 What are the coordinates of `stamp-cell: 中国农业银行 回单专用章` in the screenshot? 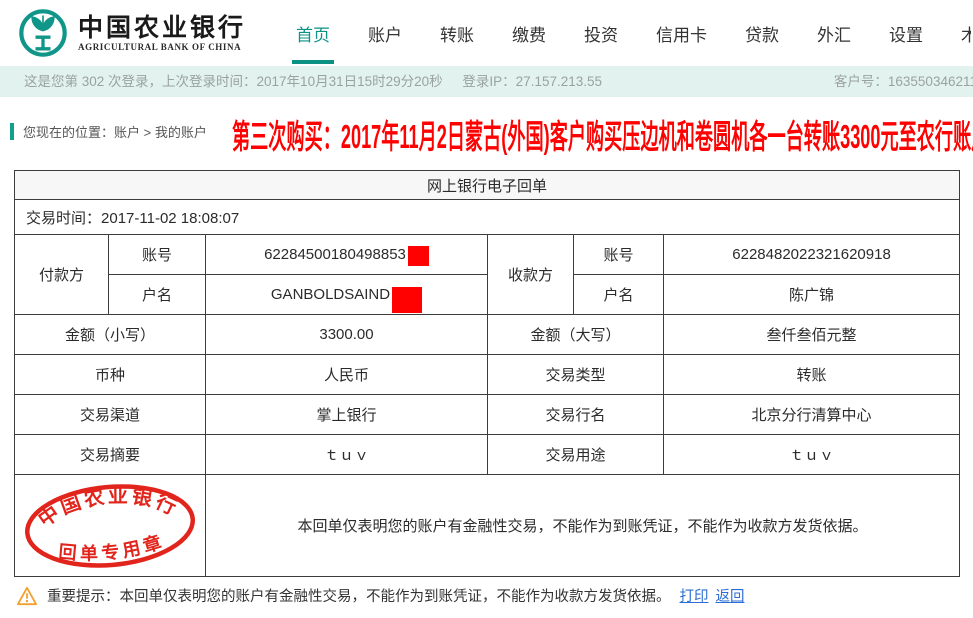 It's located at (110, 525).